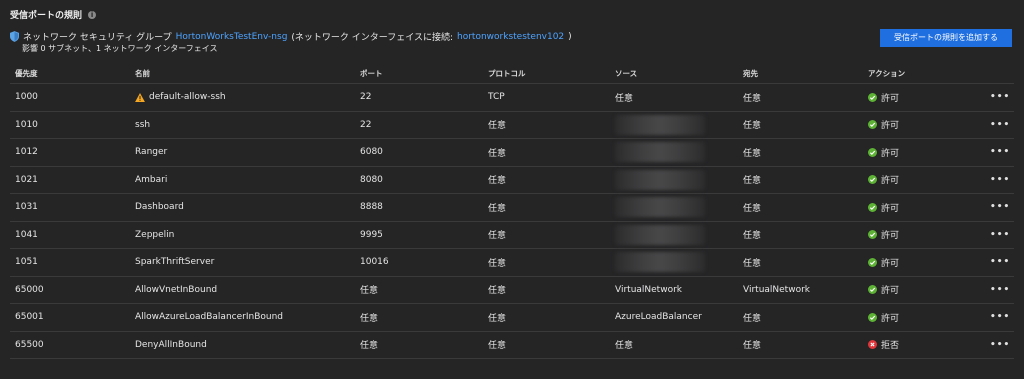 The width and height of the screenshot is (1024, 379). Describe the element at coordinates (120, 48) in the screenshot. I see `affects-text: 影響 0 サブネット、1 ネットワーク インターフェイス` at that location.